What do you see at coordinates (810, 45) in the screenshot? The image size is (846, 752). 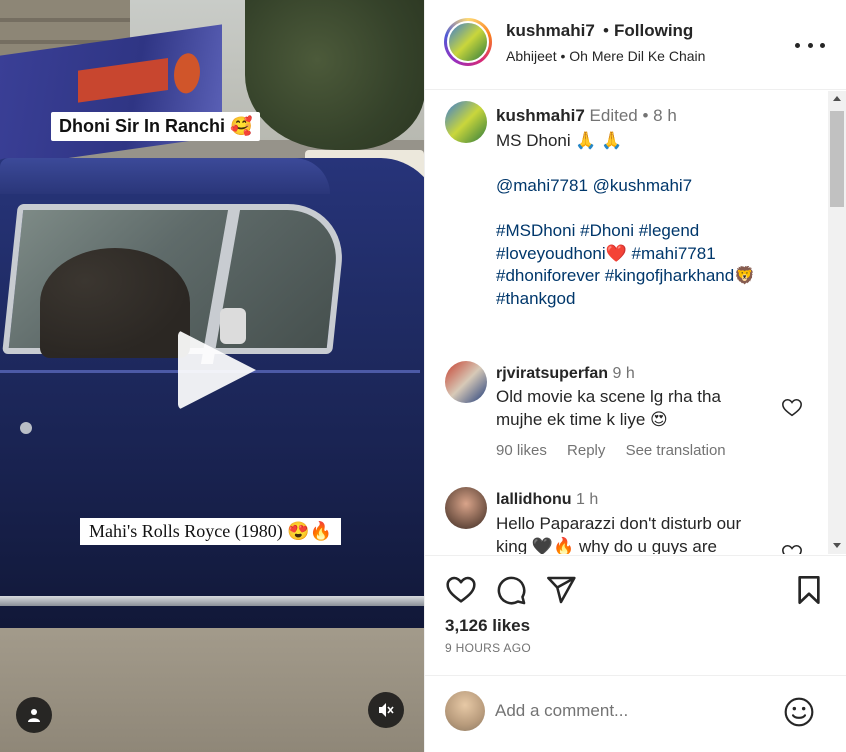 I see `more-horizontal-icon` at bounding box center [810, 45].